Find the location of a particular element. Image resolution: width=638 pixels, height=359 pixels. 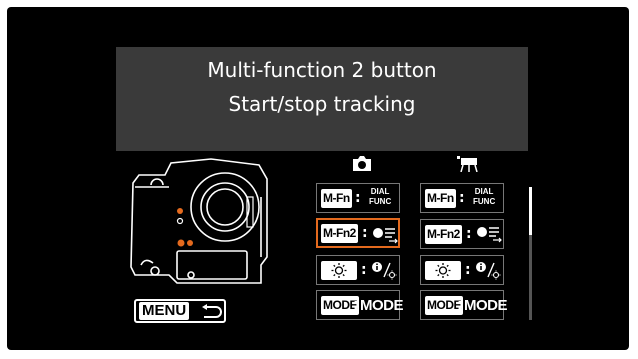

scroll-thumb is located at coordinates (530, 211).